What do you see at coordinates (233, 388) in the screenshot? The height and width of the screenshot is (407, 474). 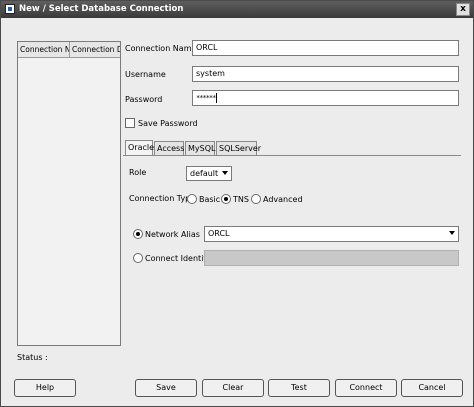 I see `clear-button: Clear` at bounding box center [233, 388].